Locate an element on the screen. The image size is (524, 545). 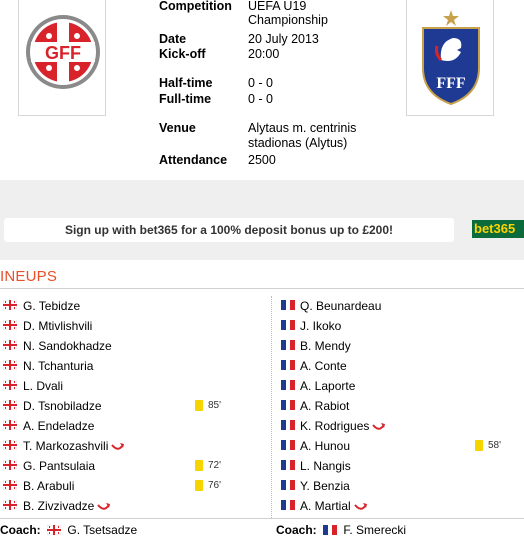
away-player-row: J. Ikoko is located at coordinates (262, 326).